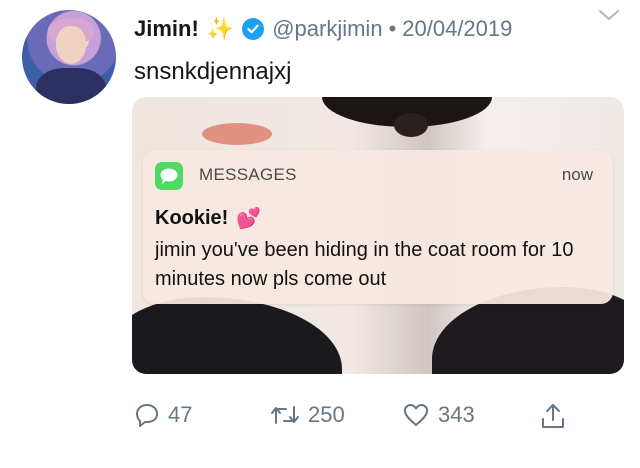 This screenshot has width=640, height=468. What do you see at coordinates (253, 29) in the screenshot?
I see `verified-badge-icon` at bounding box center [253, 29].